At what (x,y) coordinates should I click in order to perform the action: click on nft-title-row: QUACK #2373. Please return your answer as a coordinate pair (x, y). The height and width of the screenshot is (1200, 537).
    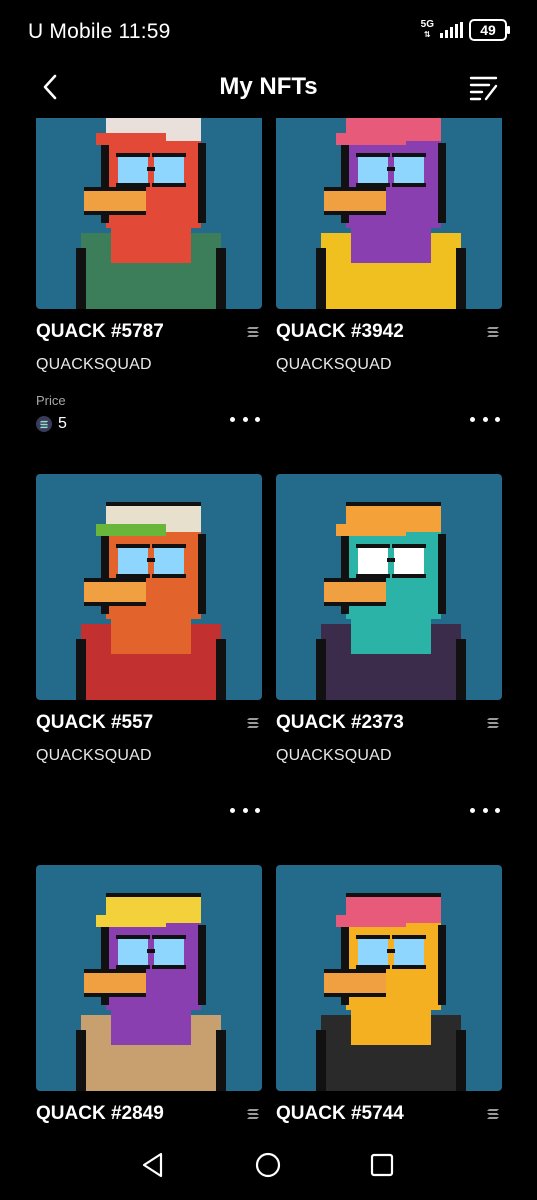
    Looking at the image, I should click on (389, 723).